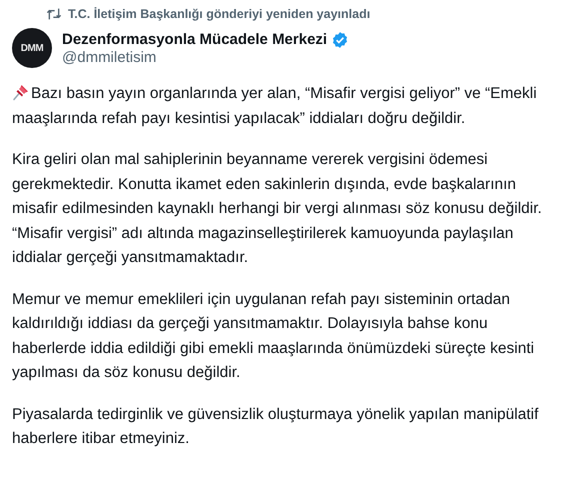  Describe the element at coordinates (206, 57) in the screenshot. I see `author-handle: @dmmiletisim` at that location.